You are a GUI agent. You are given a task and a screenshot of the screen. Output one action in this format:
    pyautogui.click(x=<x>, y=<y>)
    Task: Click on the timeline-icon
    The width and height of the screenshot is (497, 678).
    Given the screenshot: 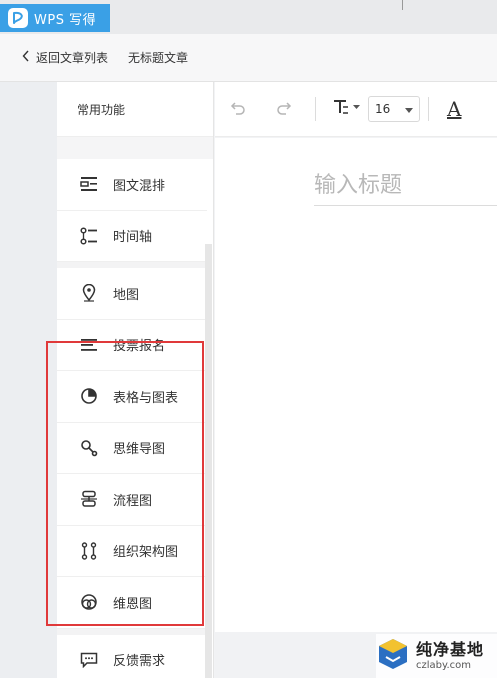 What is the action you would take?
    pyautogui.click(x=89, y=236)
    